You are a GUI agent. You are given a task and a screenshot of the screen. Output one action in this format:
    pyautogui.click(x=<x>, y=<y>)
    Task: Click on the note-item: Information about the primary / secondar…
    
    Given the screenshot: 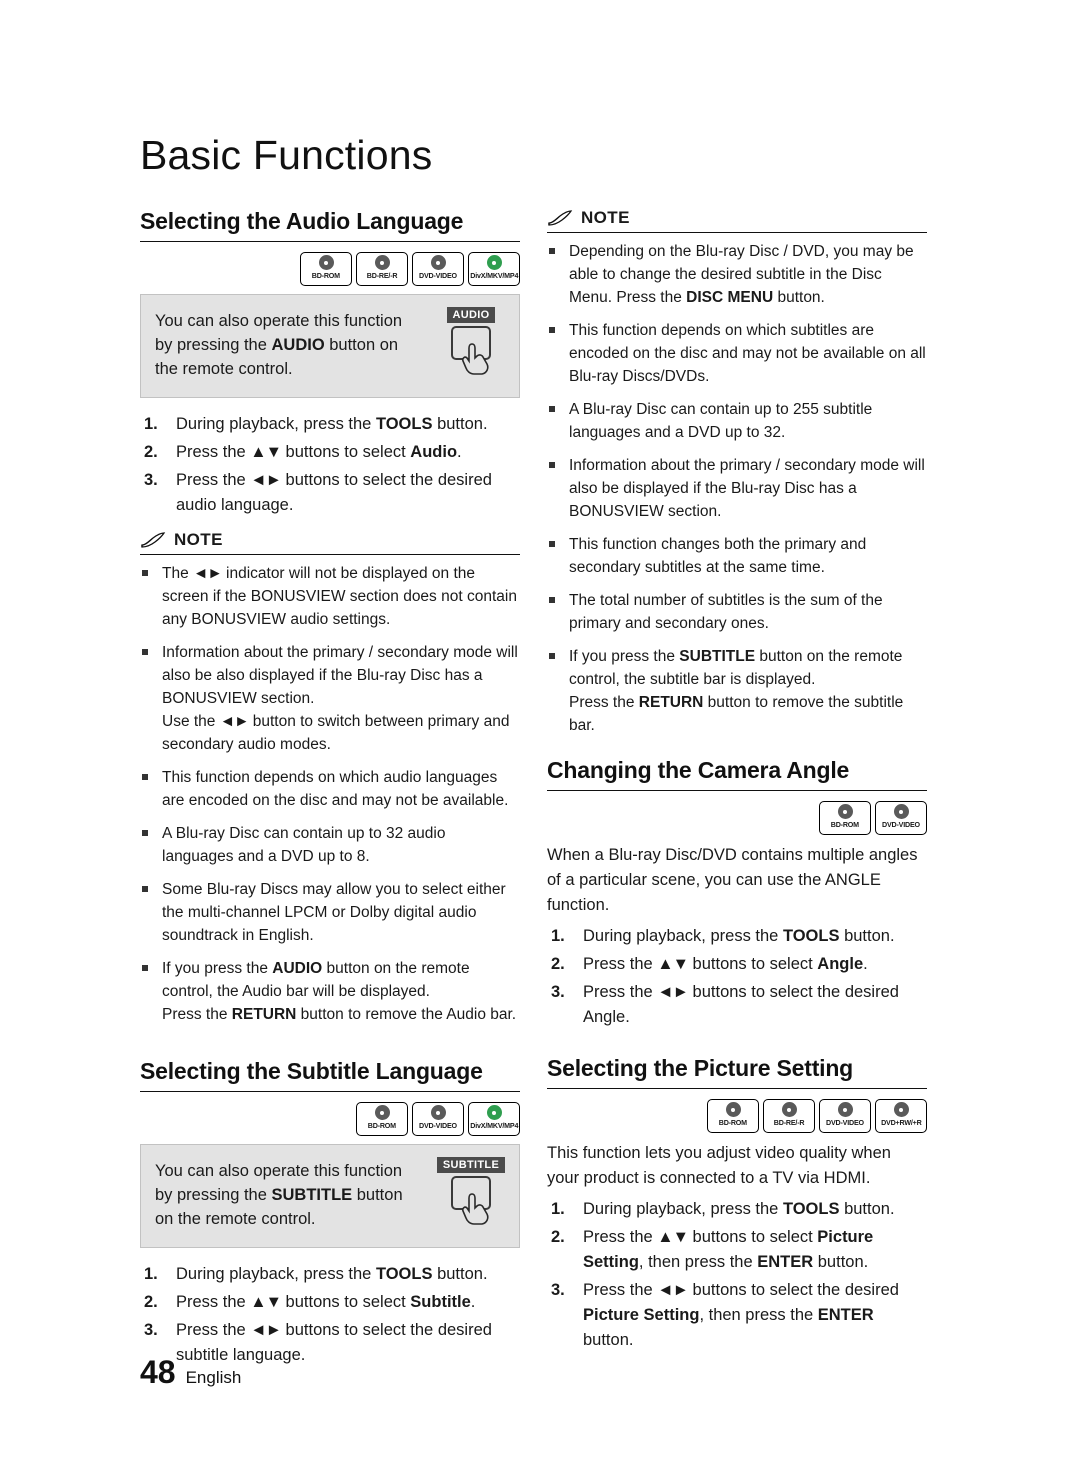 What is the action you would take?
    pyautogui.click(x=330, y=698)
    